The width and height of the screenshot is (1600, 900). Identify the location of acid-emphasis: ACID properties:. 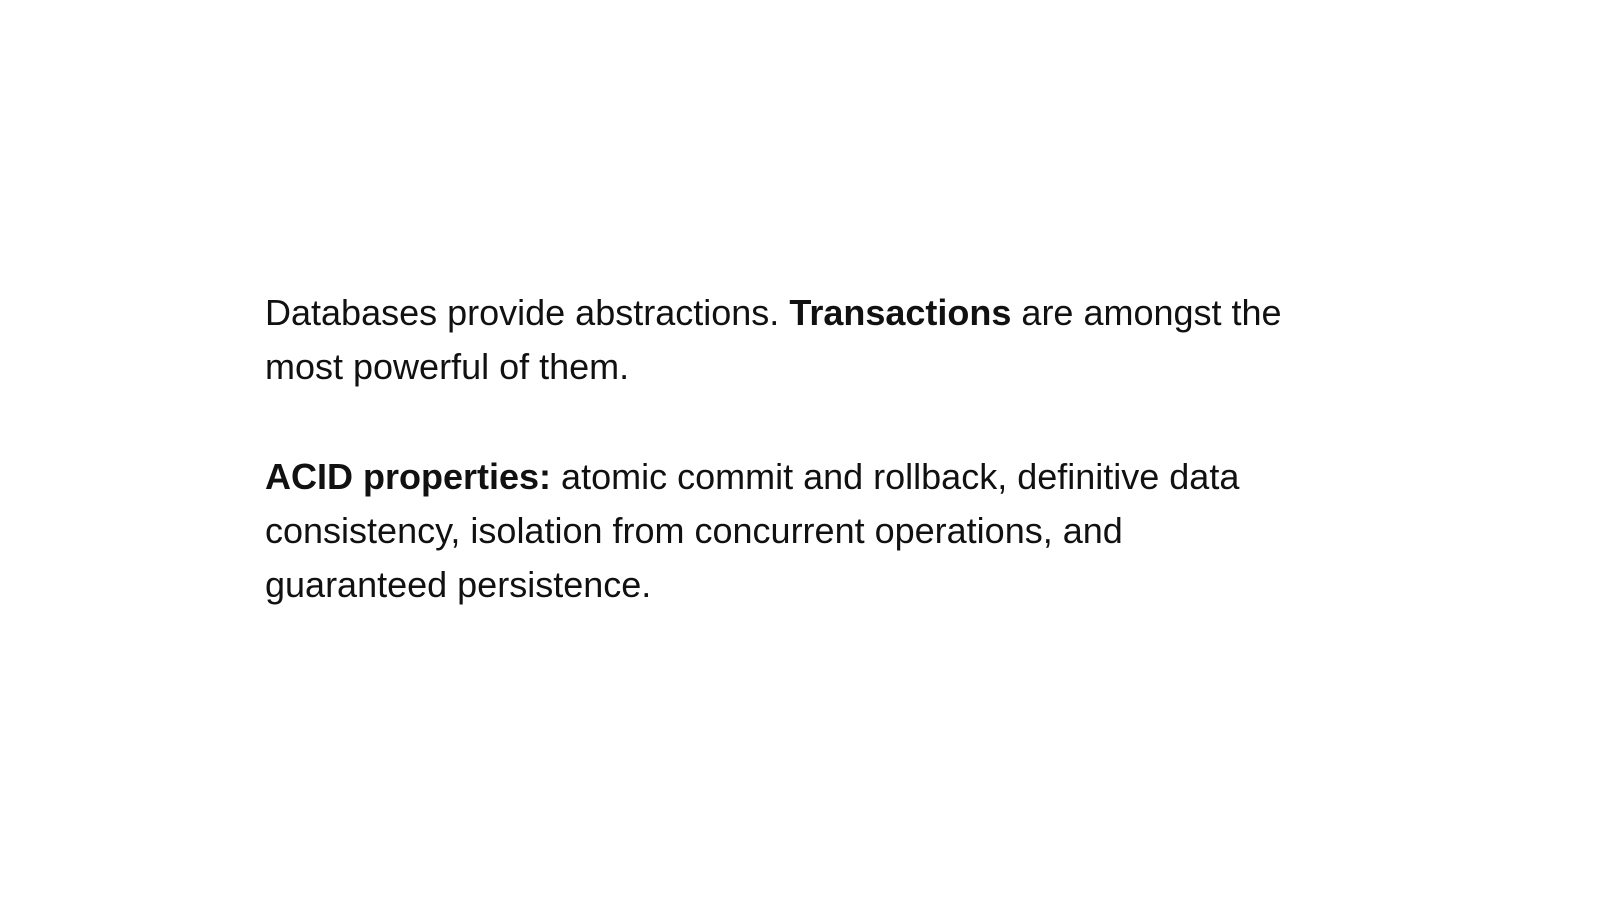
(408, 476).